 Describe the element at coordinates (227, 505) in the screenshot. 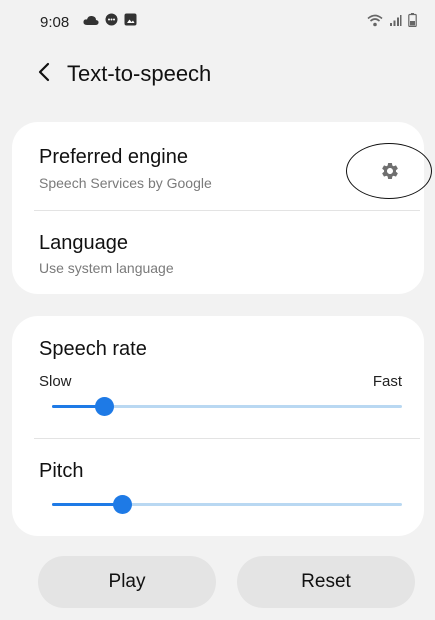

I see `pitch-slider` at that location.